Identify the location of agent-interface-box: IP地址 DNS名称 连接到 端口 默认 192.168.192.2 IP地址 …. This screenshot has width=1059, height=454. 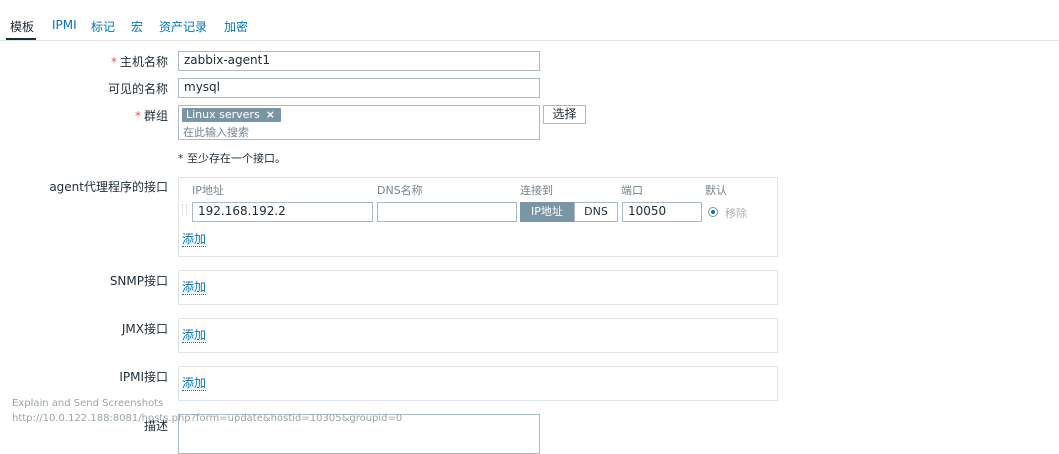
(478, 217).